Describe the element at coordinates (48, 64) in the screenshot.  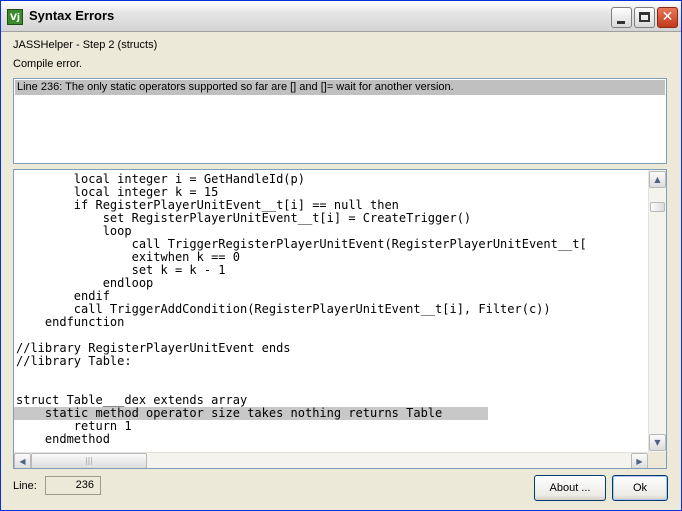
I see `status-label: Compile error.` at that location.